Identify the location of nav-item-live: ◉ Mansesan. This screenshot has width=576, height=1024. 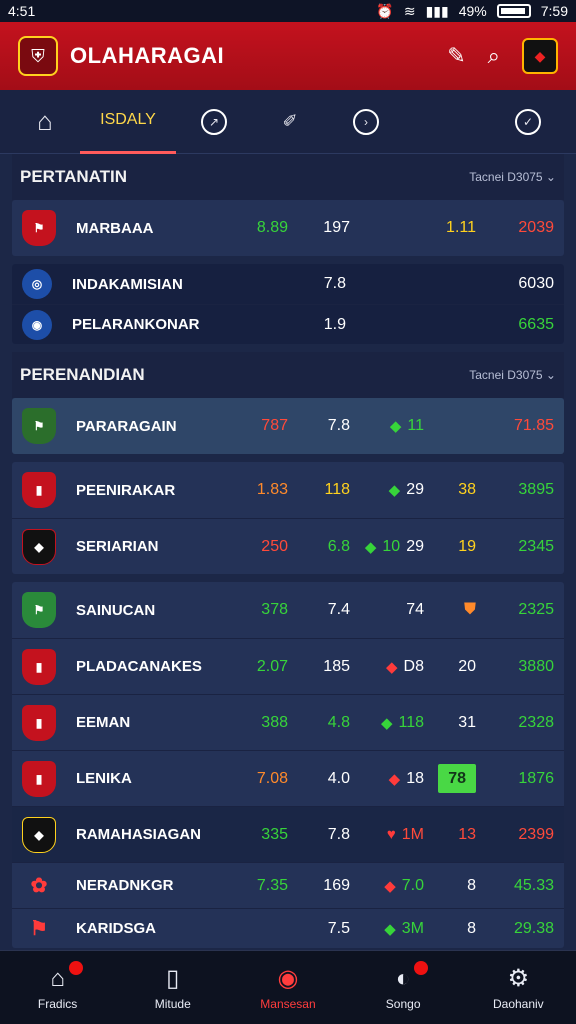
(288, 987).